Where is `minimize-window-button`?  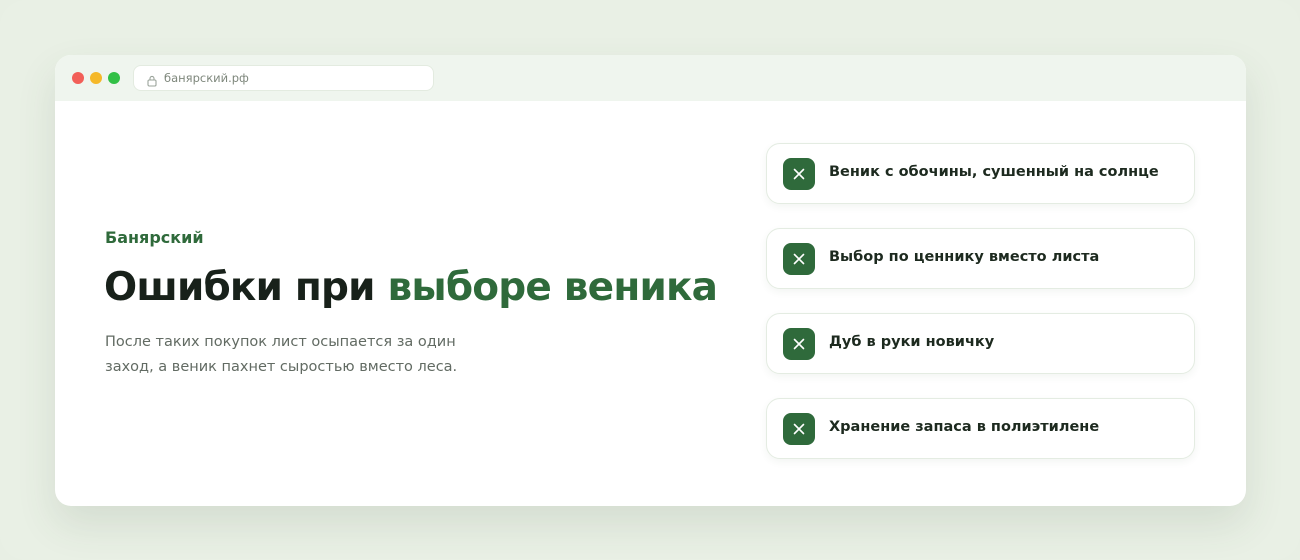 minimize-window-button is located at coordinates (96, 78).